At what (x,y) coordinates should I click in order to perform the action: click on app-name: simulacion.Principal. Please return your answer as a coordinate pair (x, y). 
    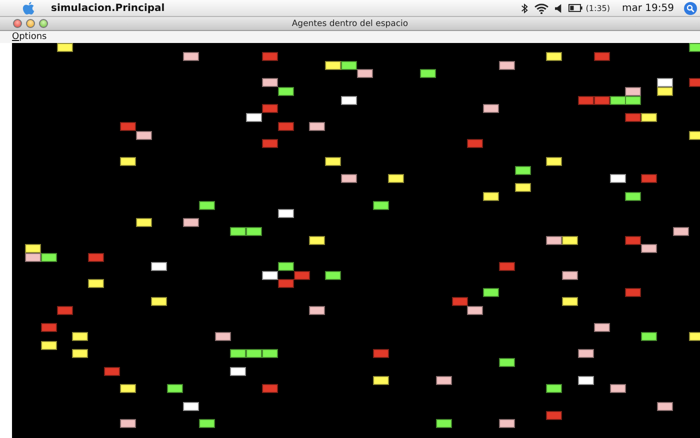
    Looking at the image, I should click on (108, 8).